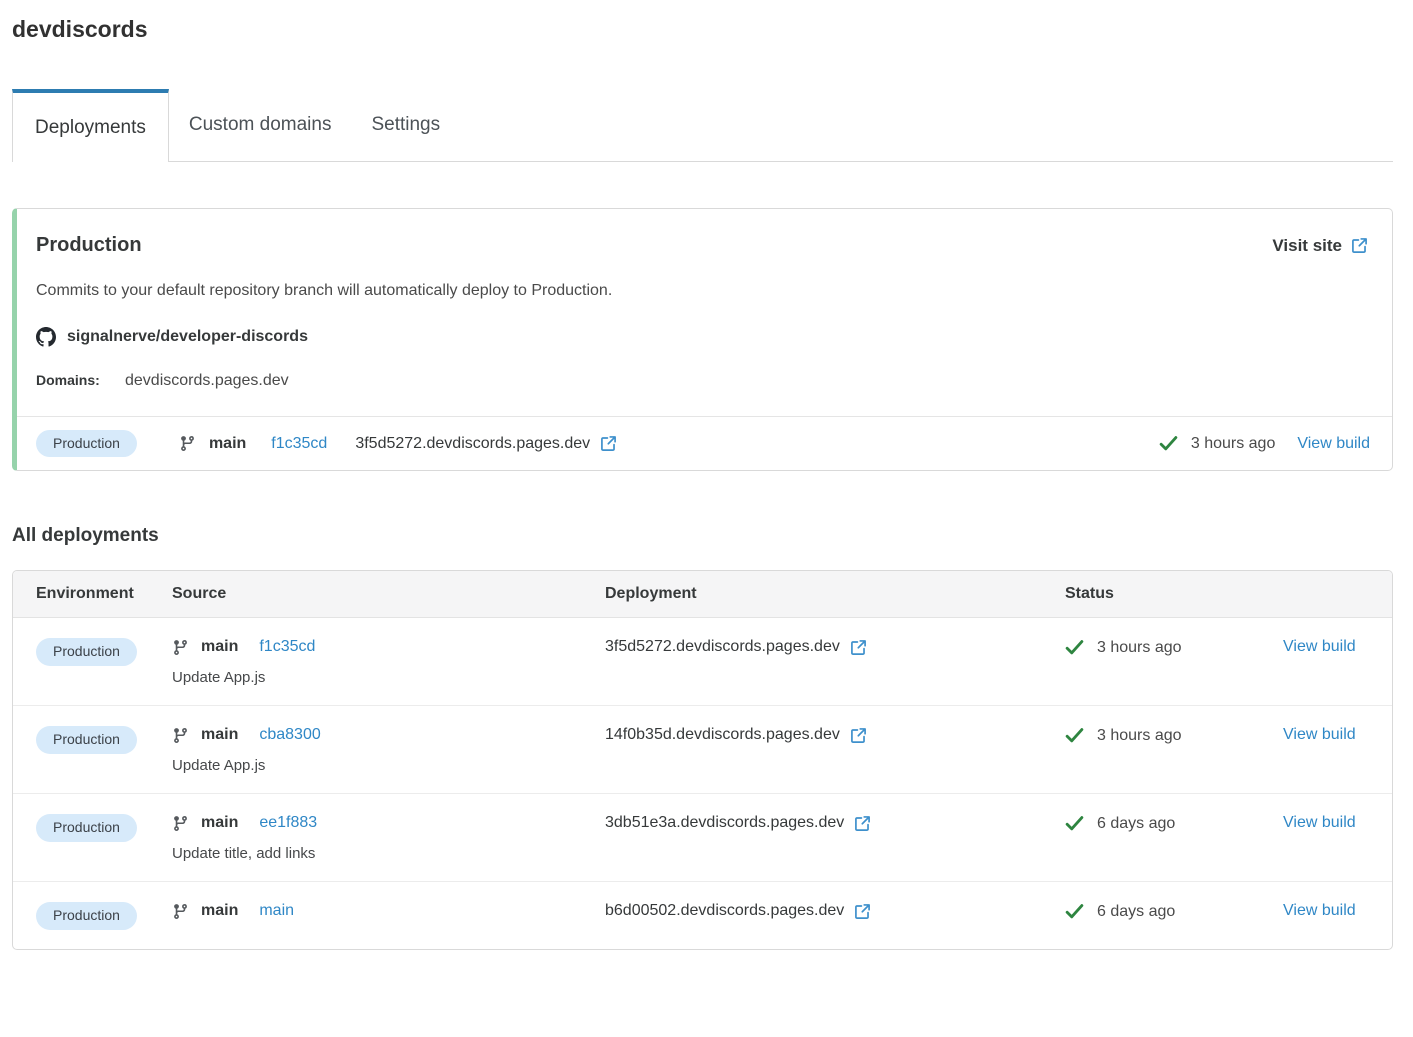 The width and height of the screenshot is (1413, 1037). What do you see at coordinates (187, 336) in the screenshot?
I see `repository-name: signalnerve/developer-discords` at bounding box center [187, 336].